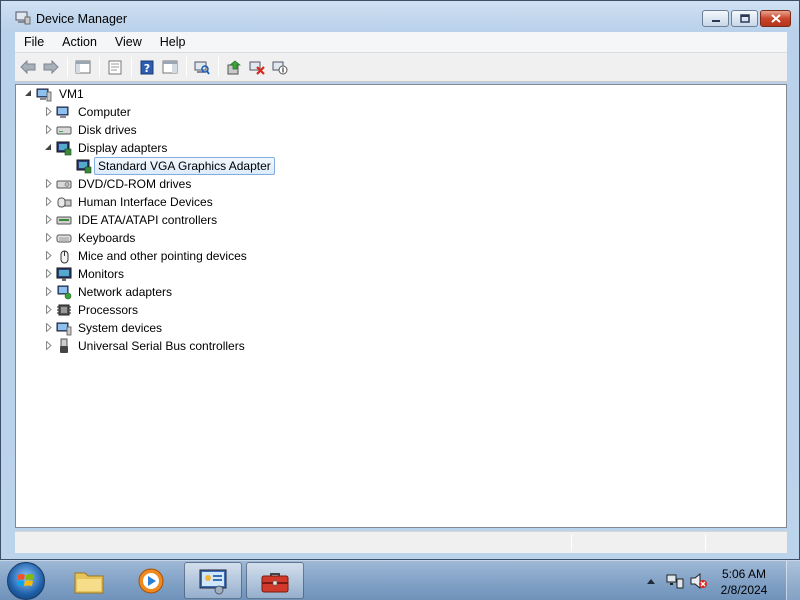 Image resolution: width=800 pixels, height=600 pixels. Describe the element at coordinates (401, 130) in the screenshot. I see `tree-category: Disk drives` at that location.